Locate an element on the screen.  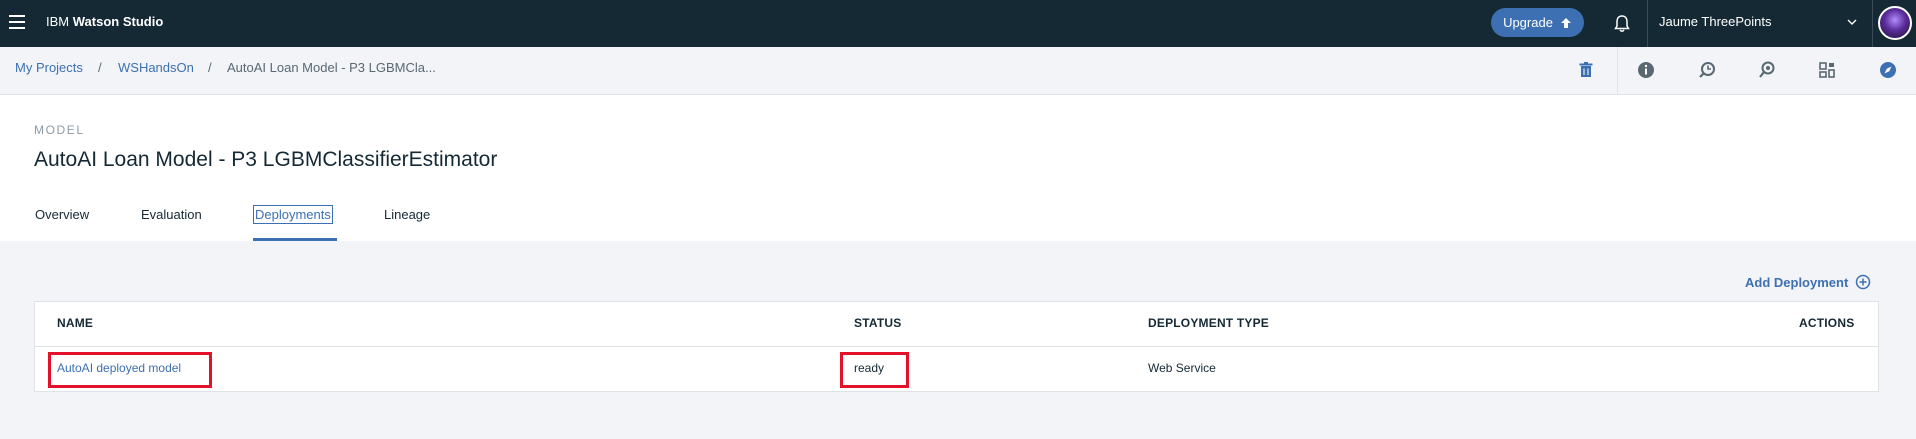
column-header-status: STATUS is located at coordinates (877, 323).